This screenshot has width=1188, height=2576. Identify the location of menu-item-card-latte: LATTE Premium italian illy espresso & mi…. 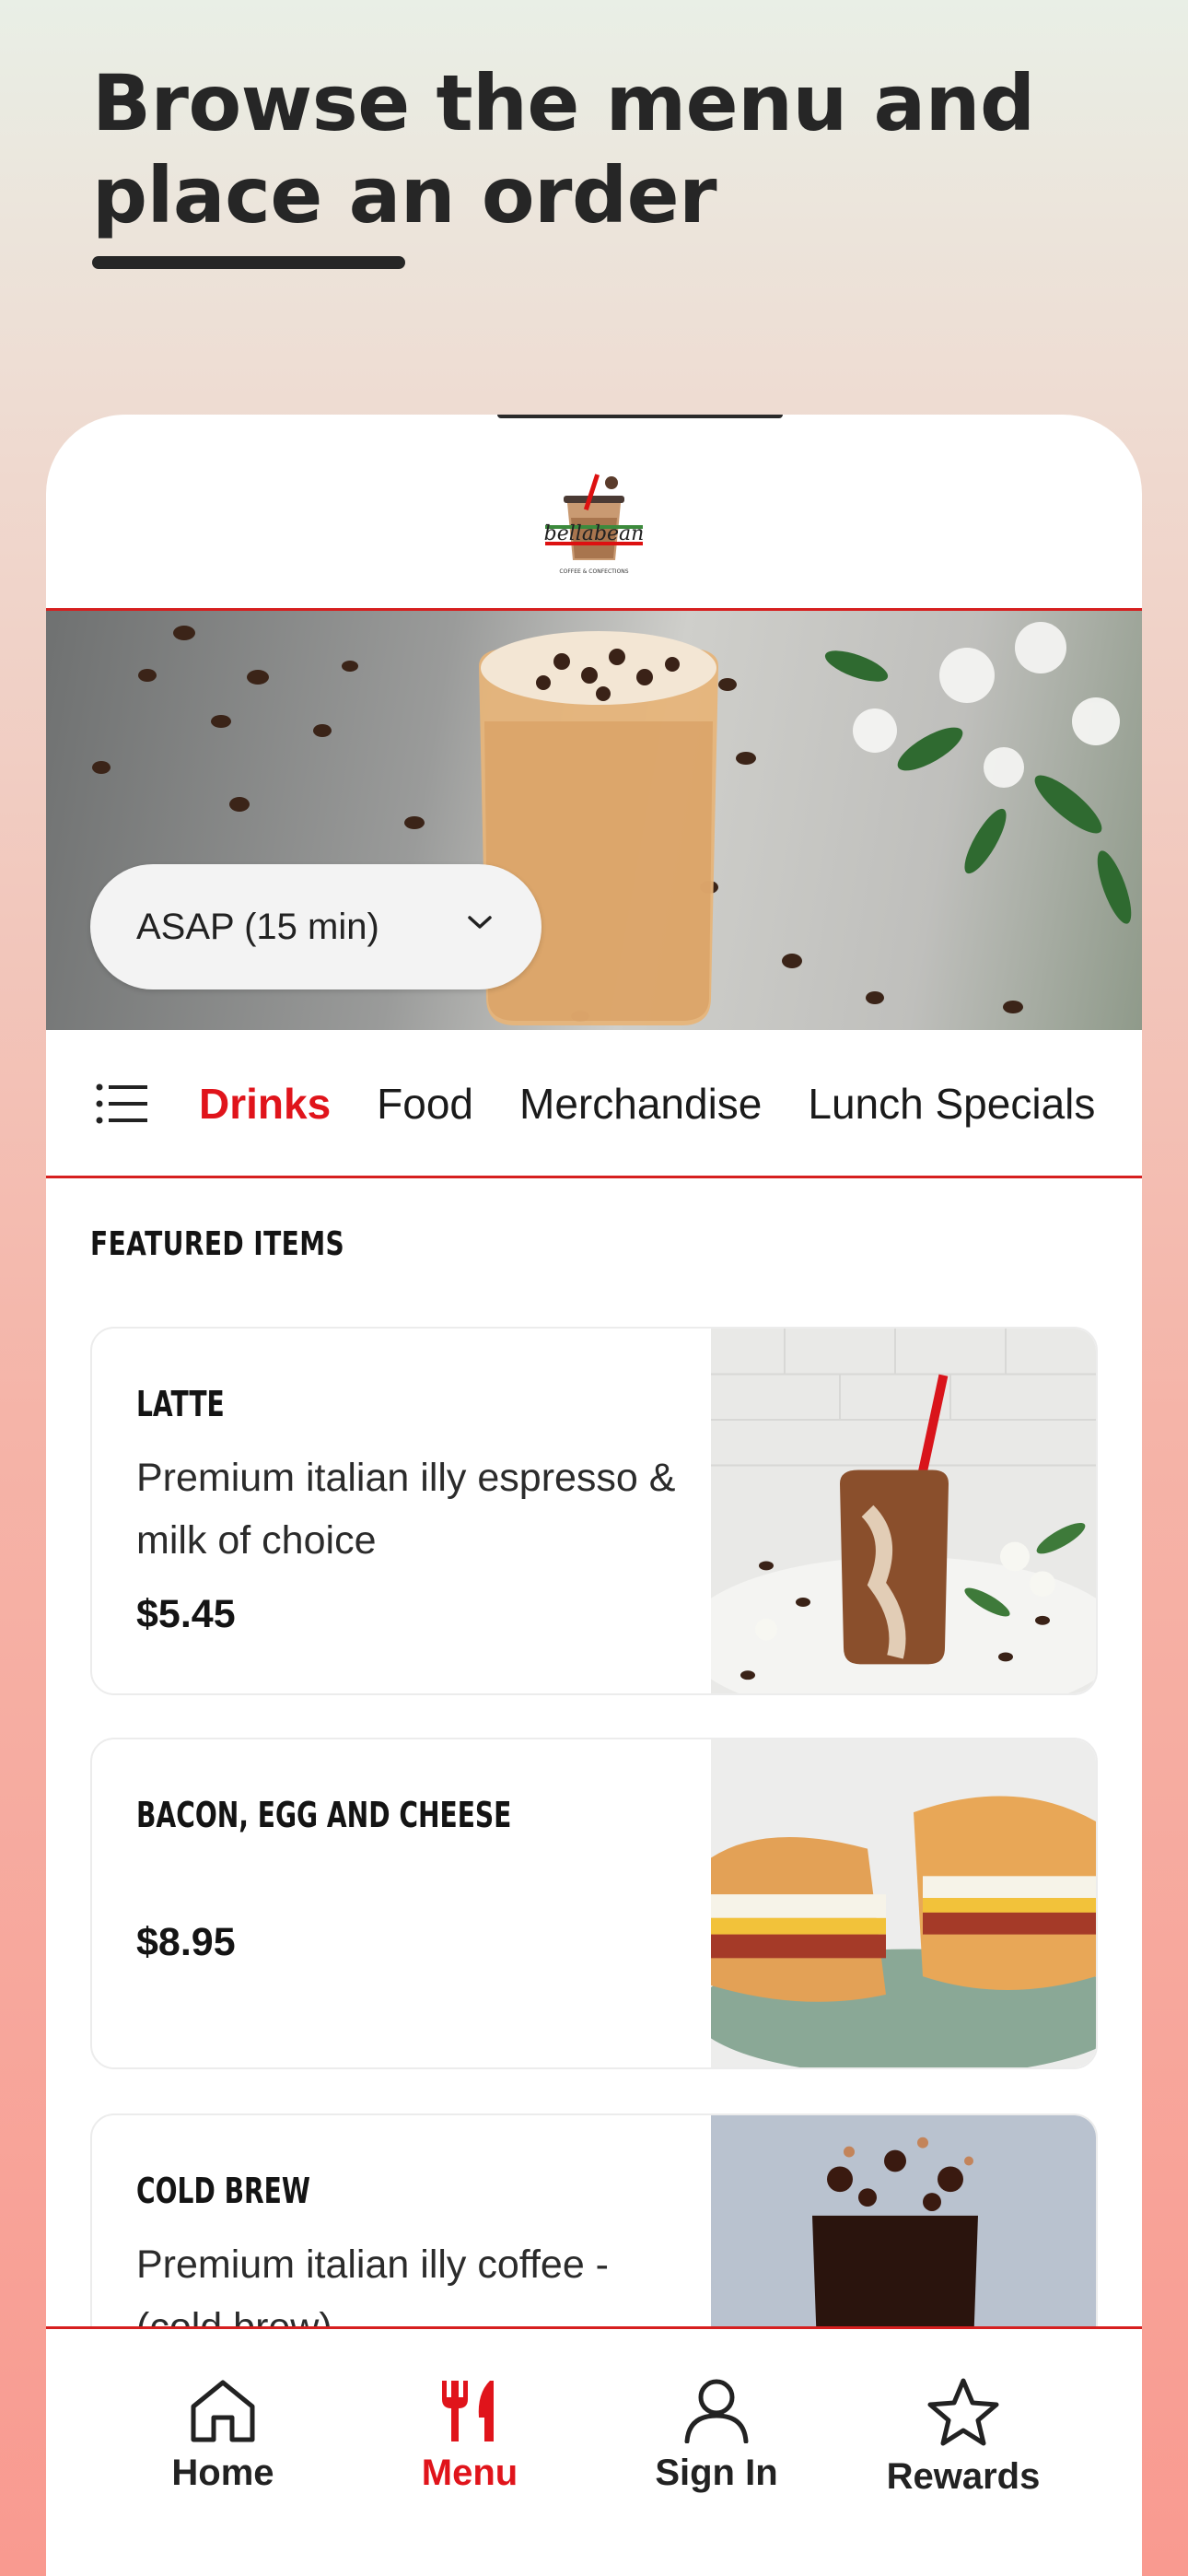
(594, 1511).